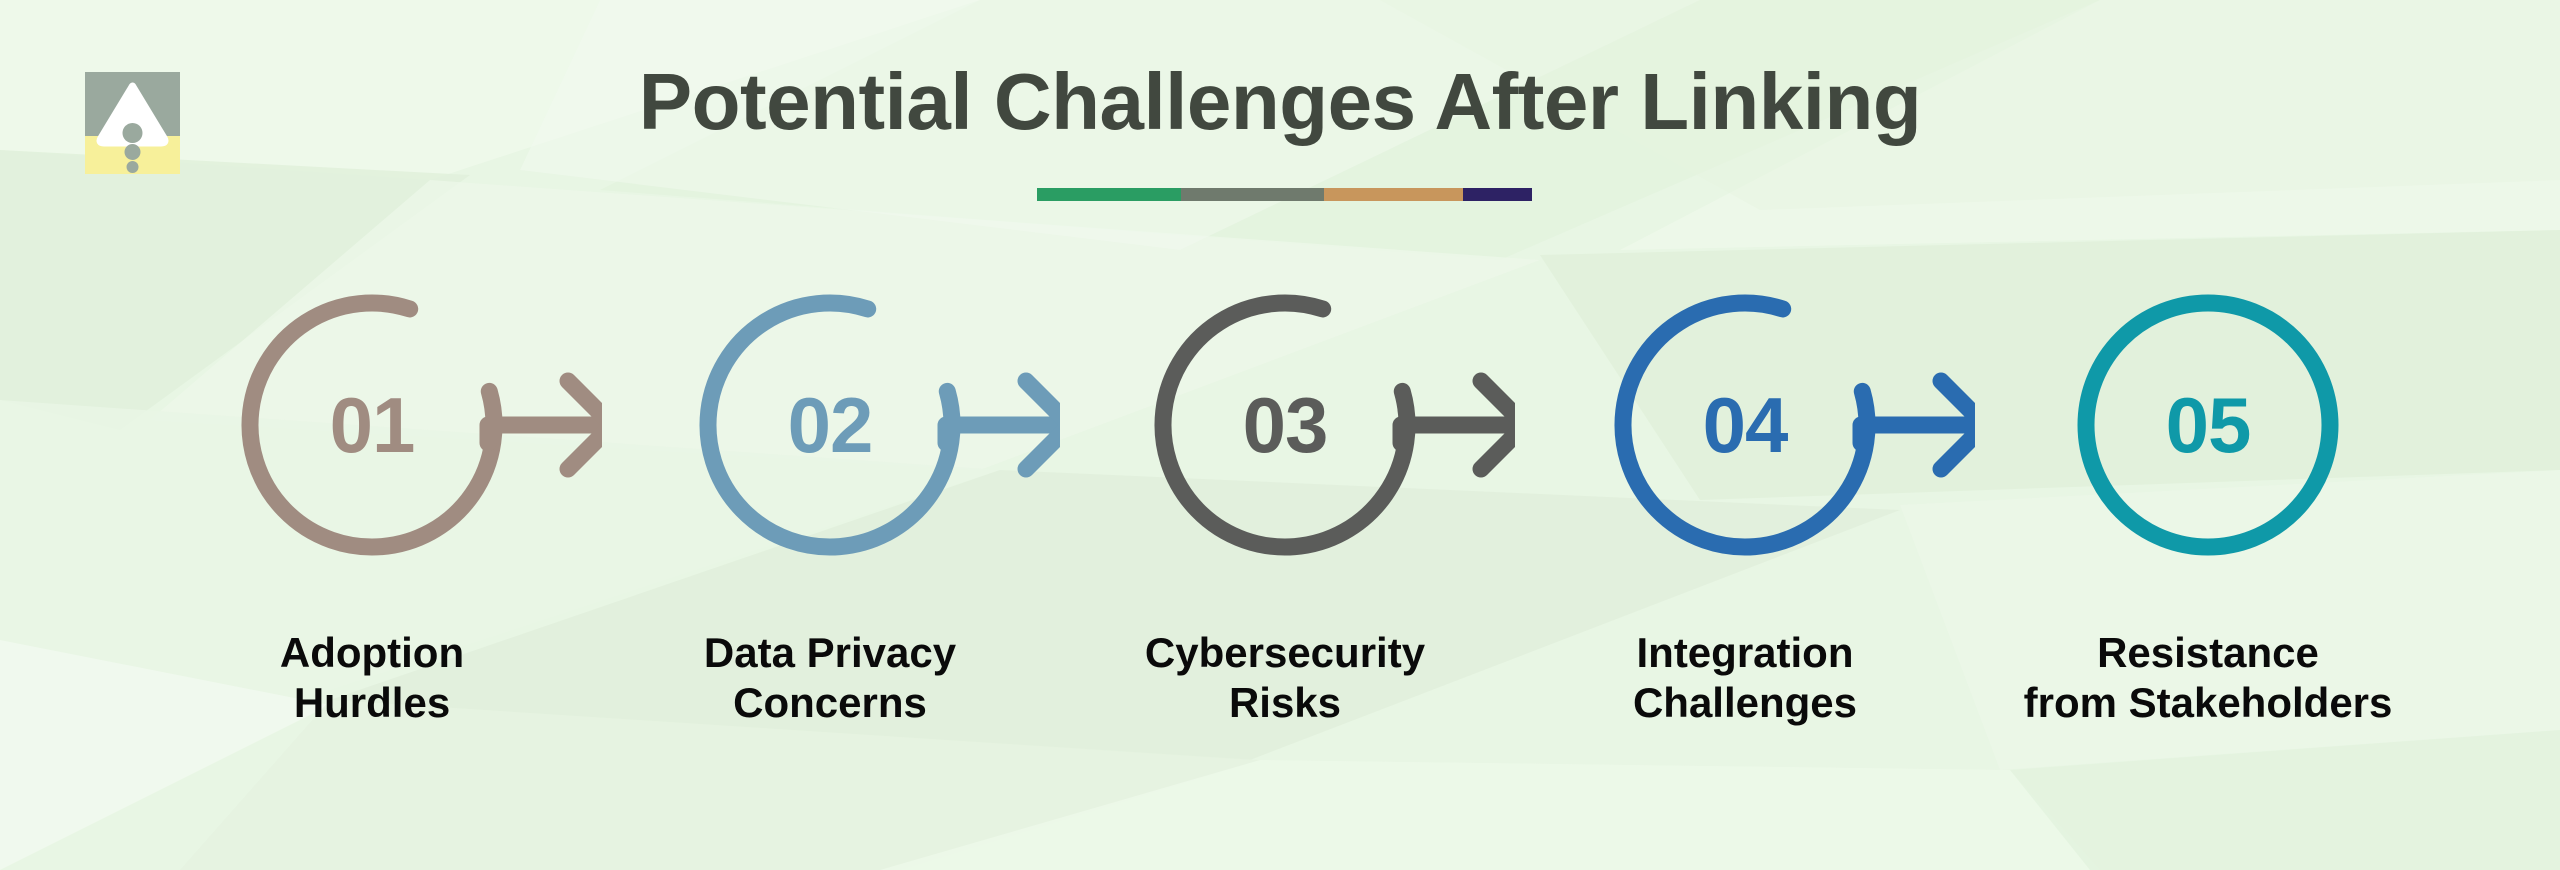 Image resolution: width=2560 pixels, height=870 pixels. Describe the element at coordinates (830, 652) in the screenshot. I see `step-label-line1: Data Privacy` at that location.